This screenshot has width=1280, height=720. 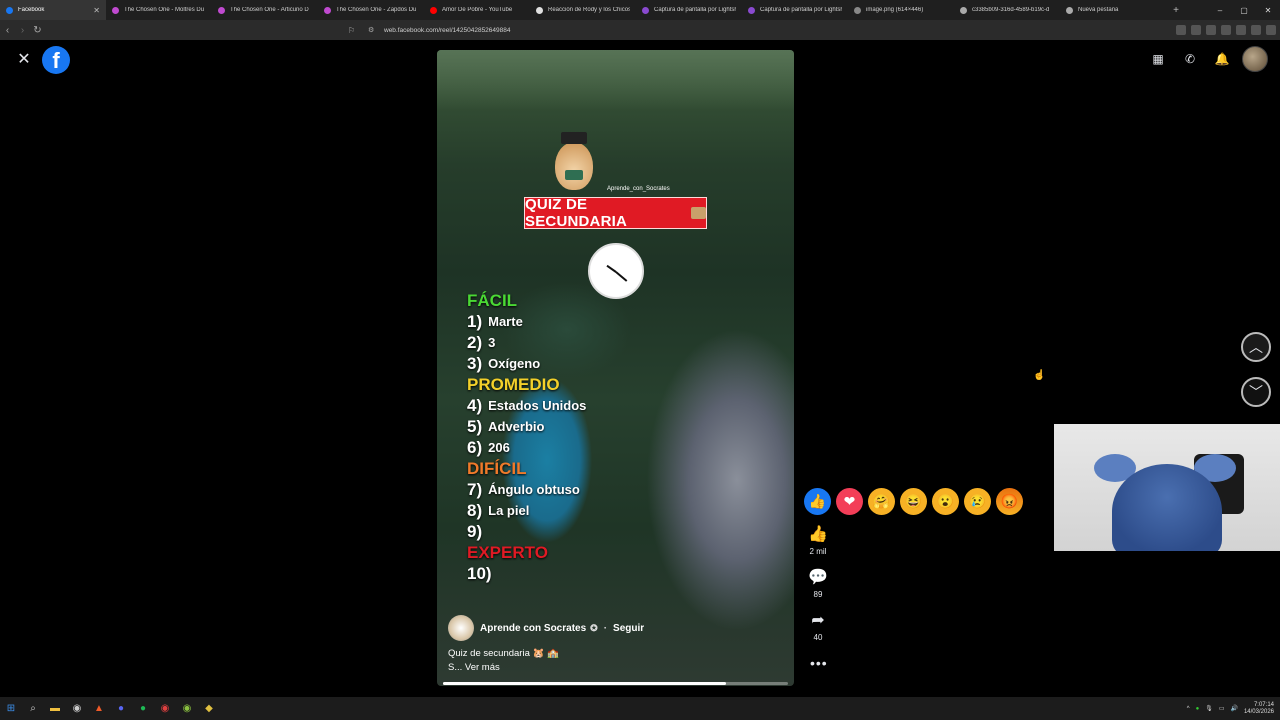 I want to click on previous-reel-button: ︿, so click(x=1256, y=347).